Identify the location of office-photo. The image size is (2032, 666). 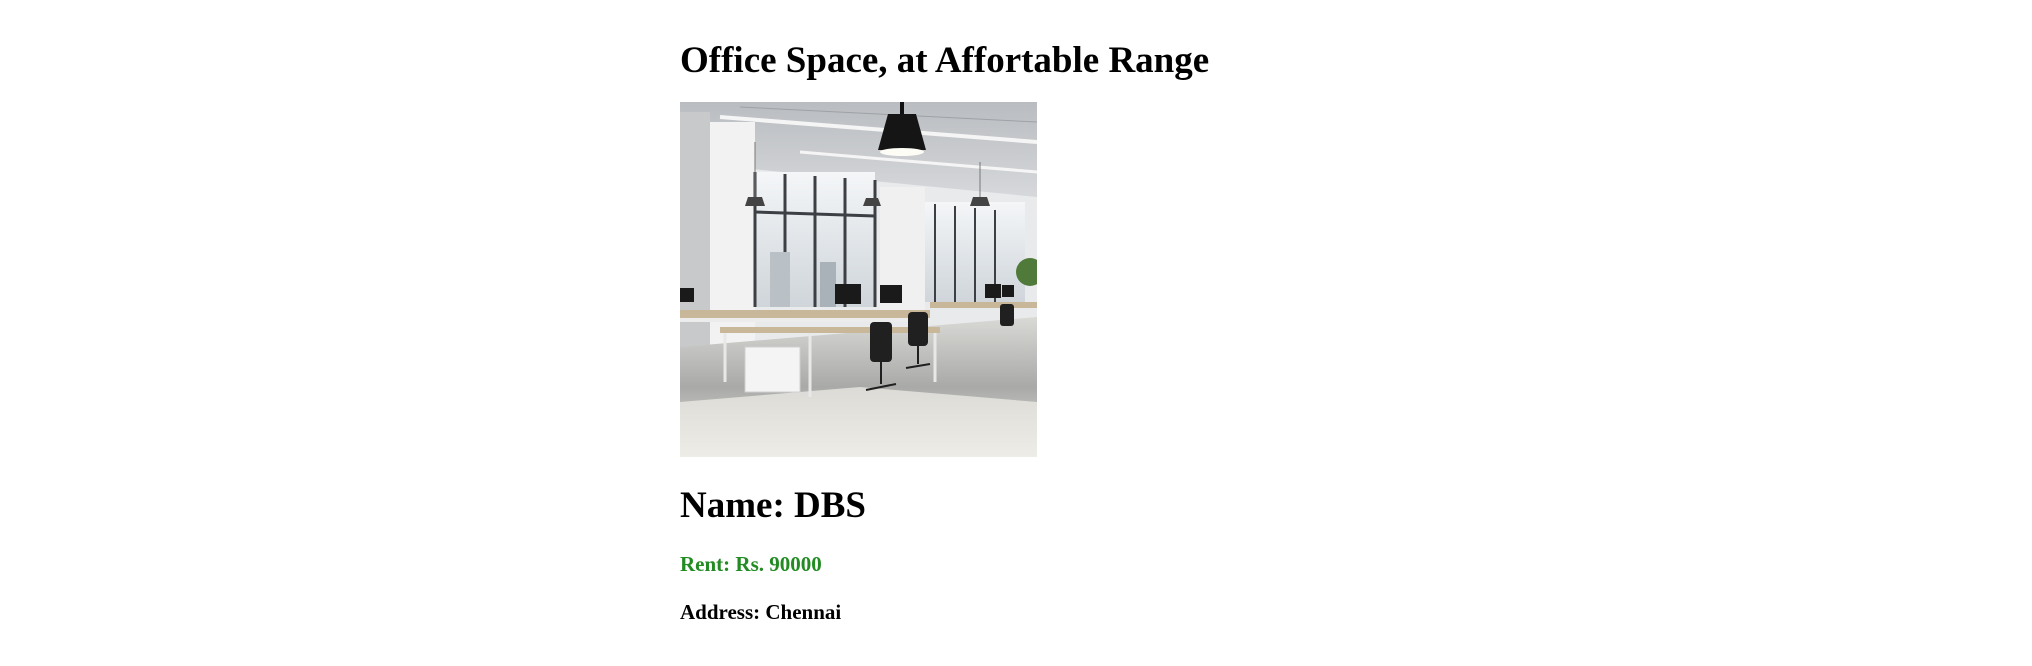
(858, 279).